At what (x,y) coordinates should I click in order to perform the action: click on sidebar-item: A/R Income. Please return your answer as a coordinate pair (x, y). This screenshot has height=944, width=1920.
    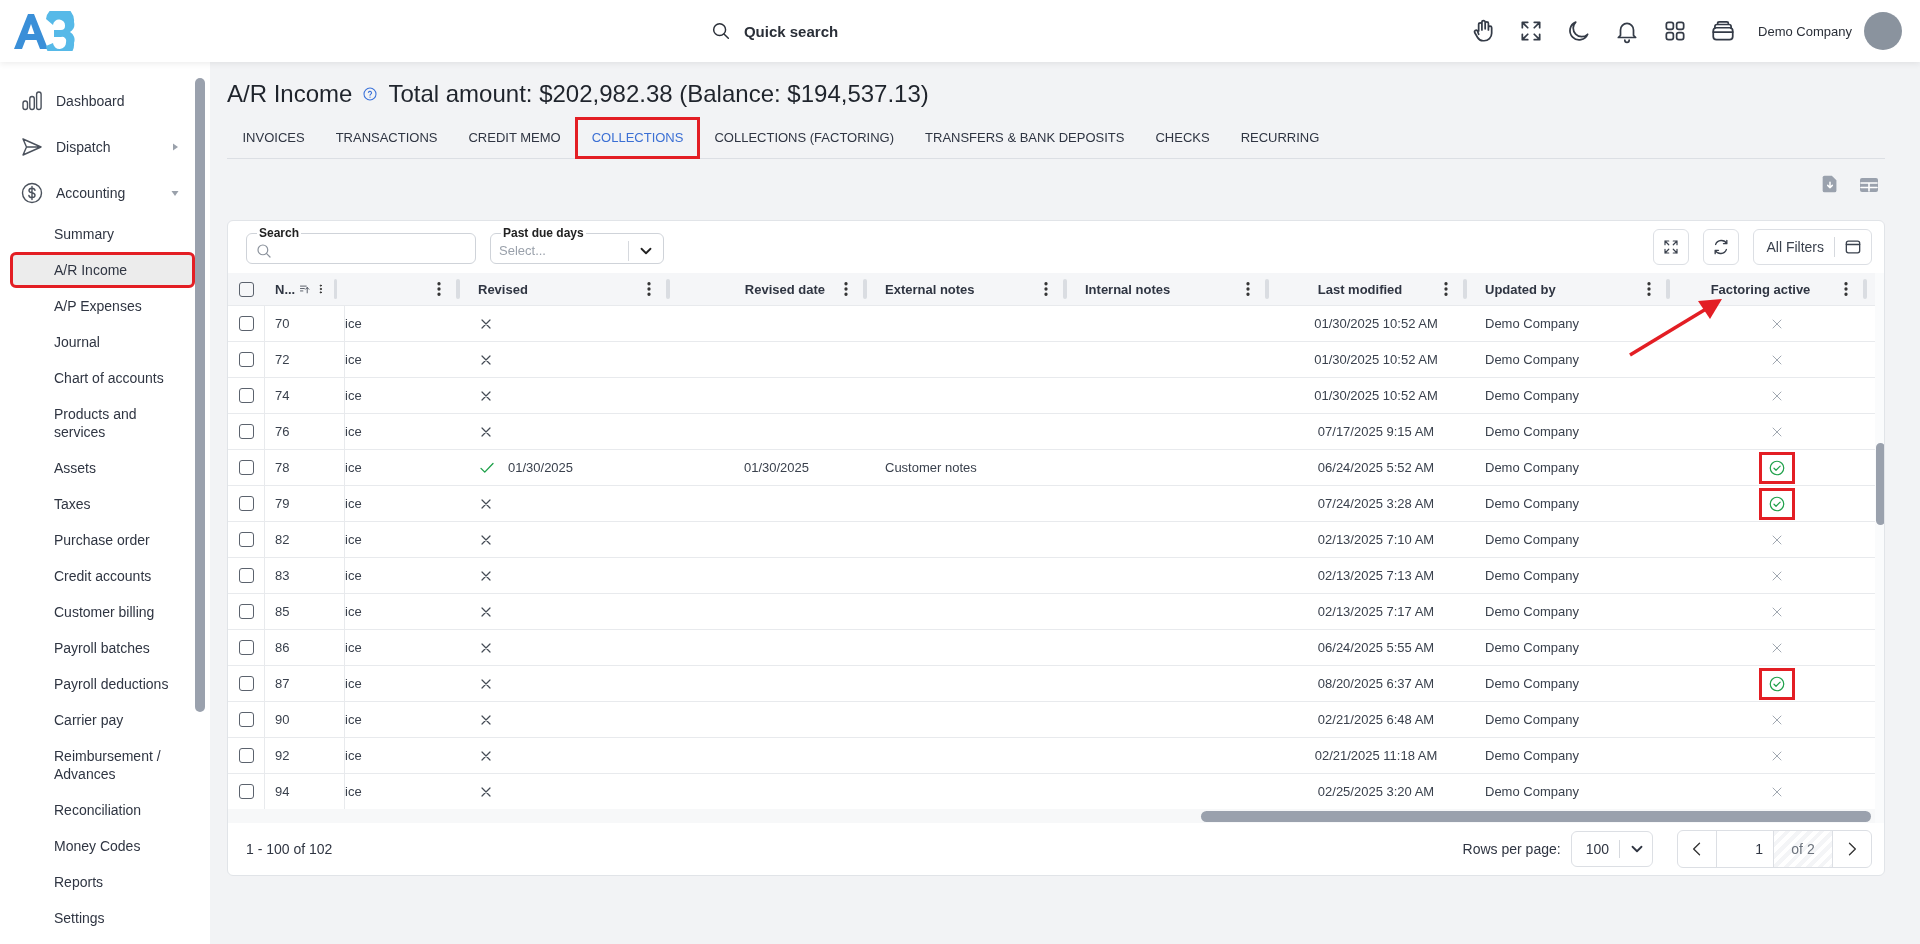
    Looking at the image, I should click on (102, 270).